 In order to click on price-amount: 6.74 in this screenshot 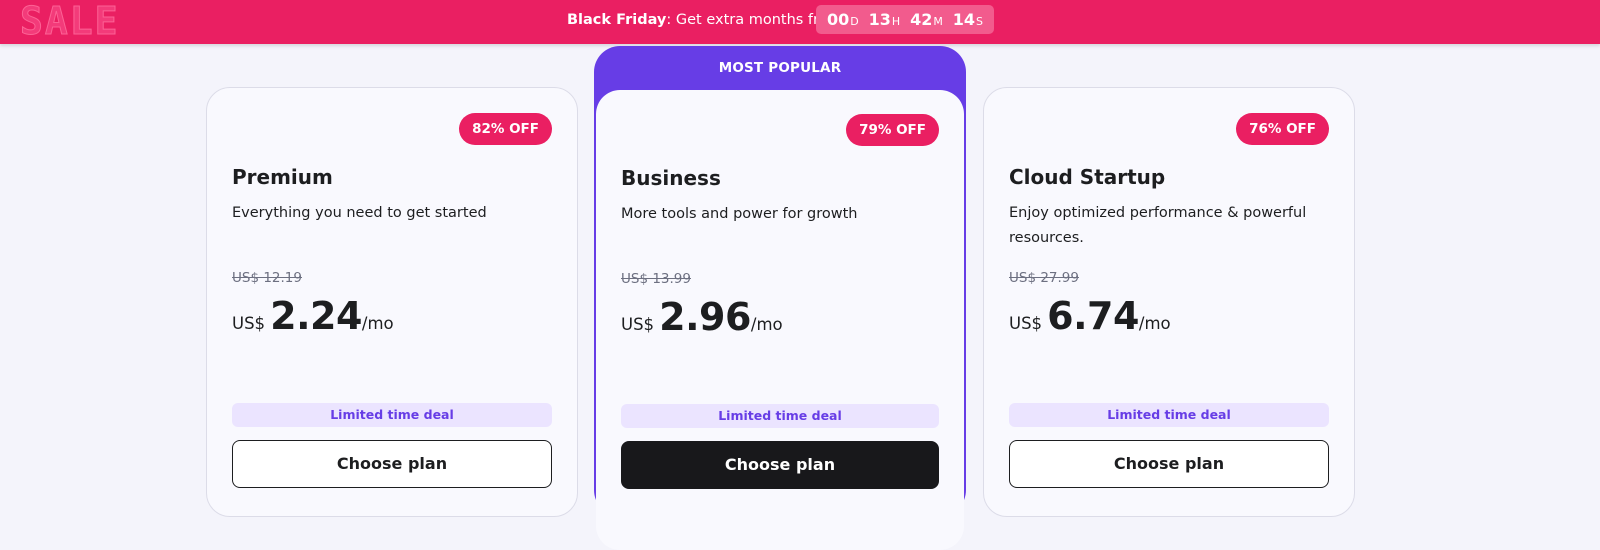, I will do `click(1093, 316)`.